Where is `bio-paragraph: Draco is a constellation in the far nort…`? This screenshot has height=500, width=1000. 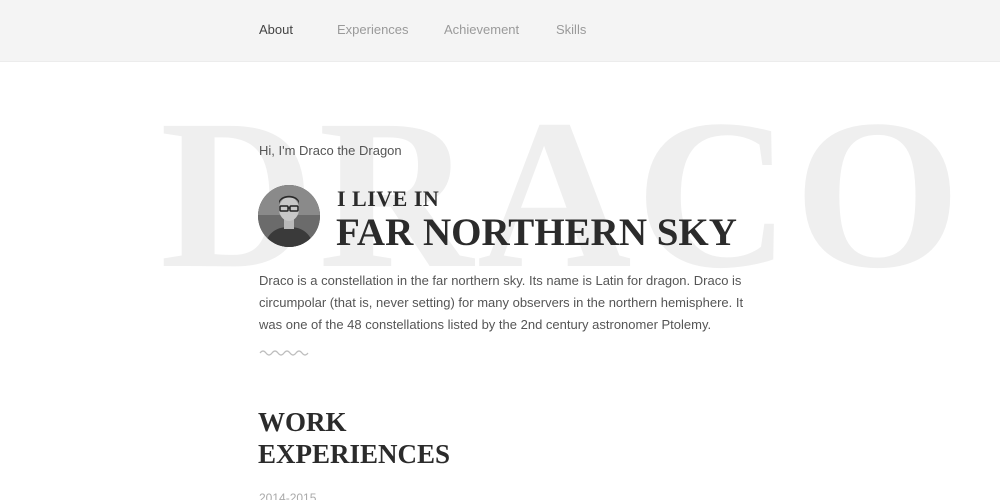 bio-paragraph: Draco is a constellation in the far nort… is located at coordinates (501, 302).